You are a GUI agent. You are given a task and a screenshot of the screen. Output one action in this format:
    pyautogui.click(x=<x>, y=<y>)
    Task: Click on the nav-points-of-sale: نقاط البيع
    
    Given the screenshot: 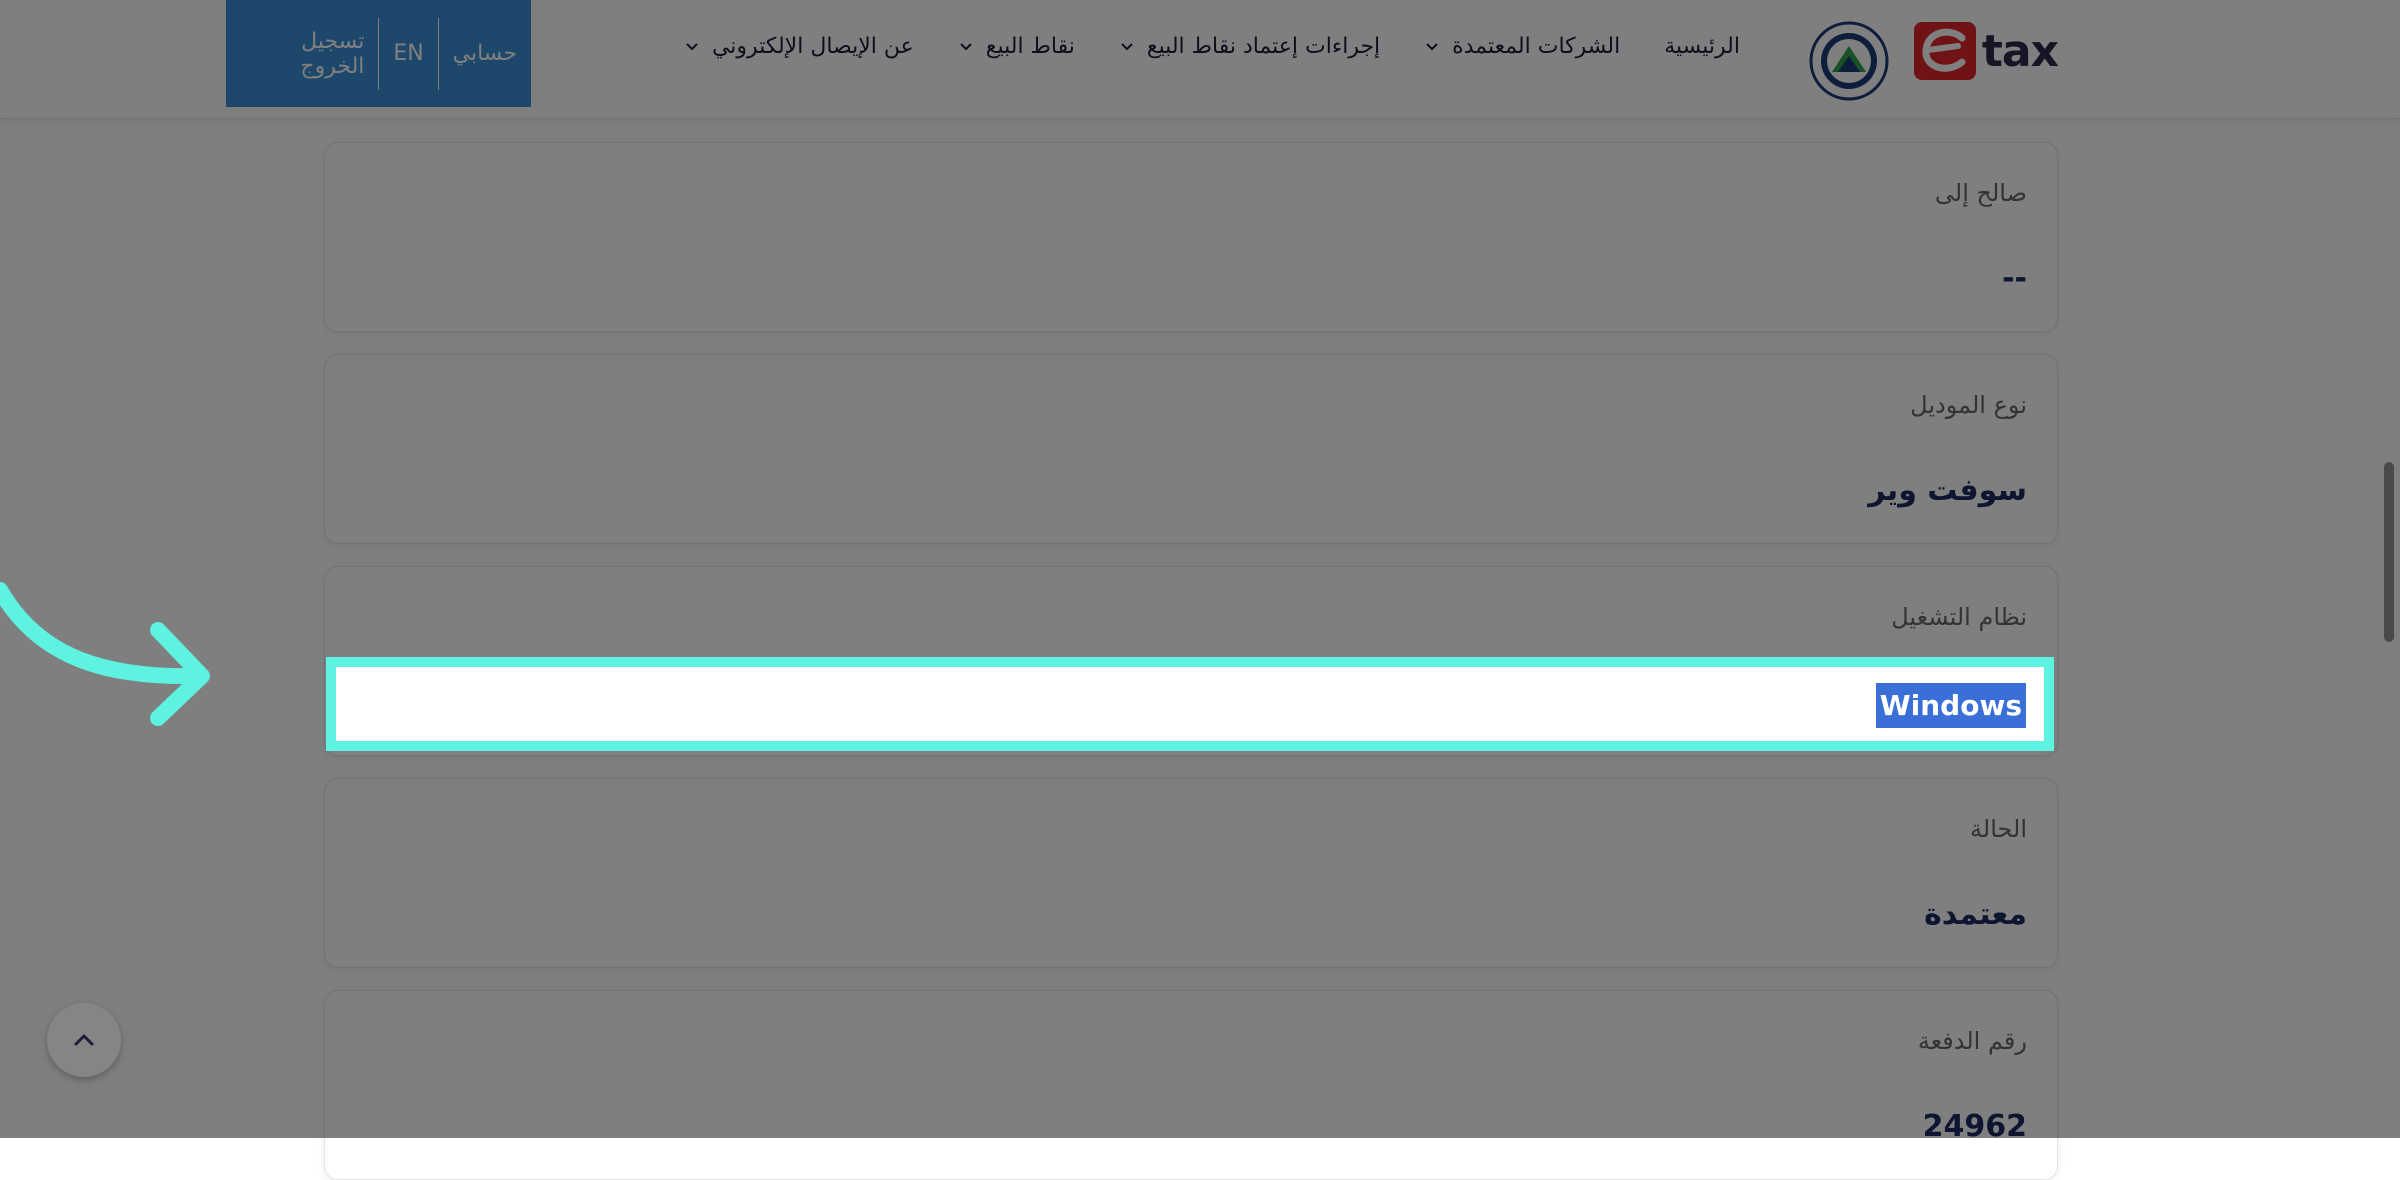 What is the action you would take?
    pyautogui.click(x=1016, y=46)
    